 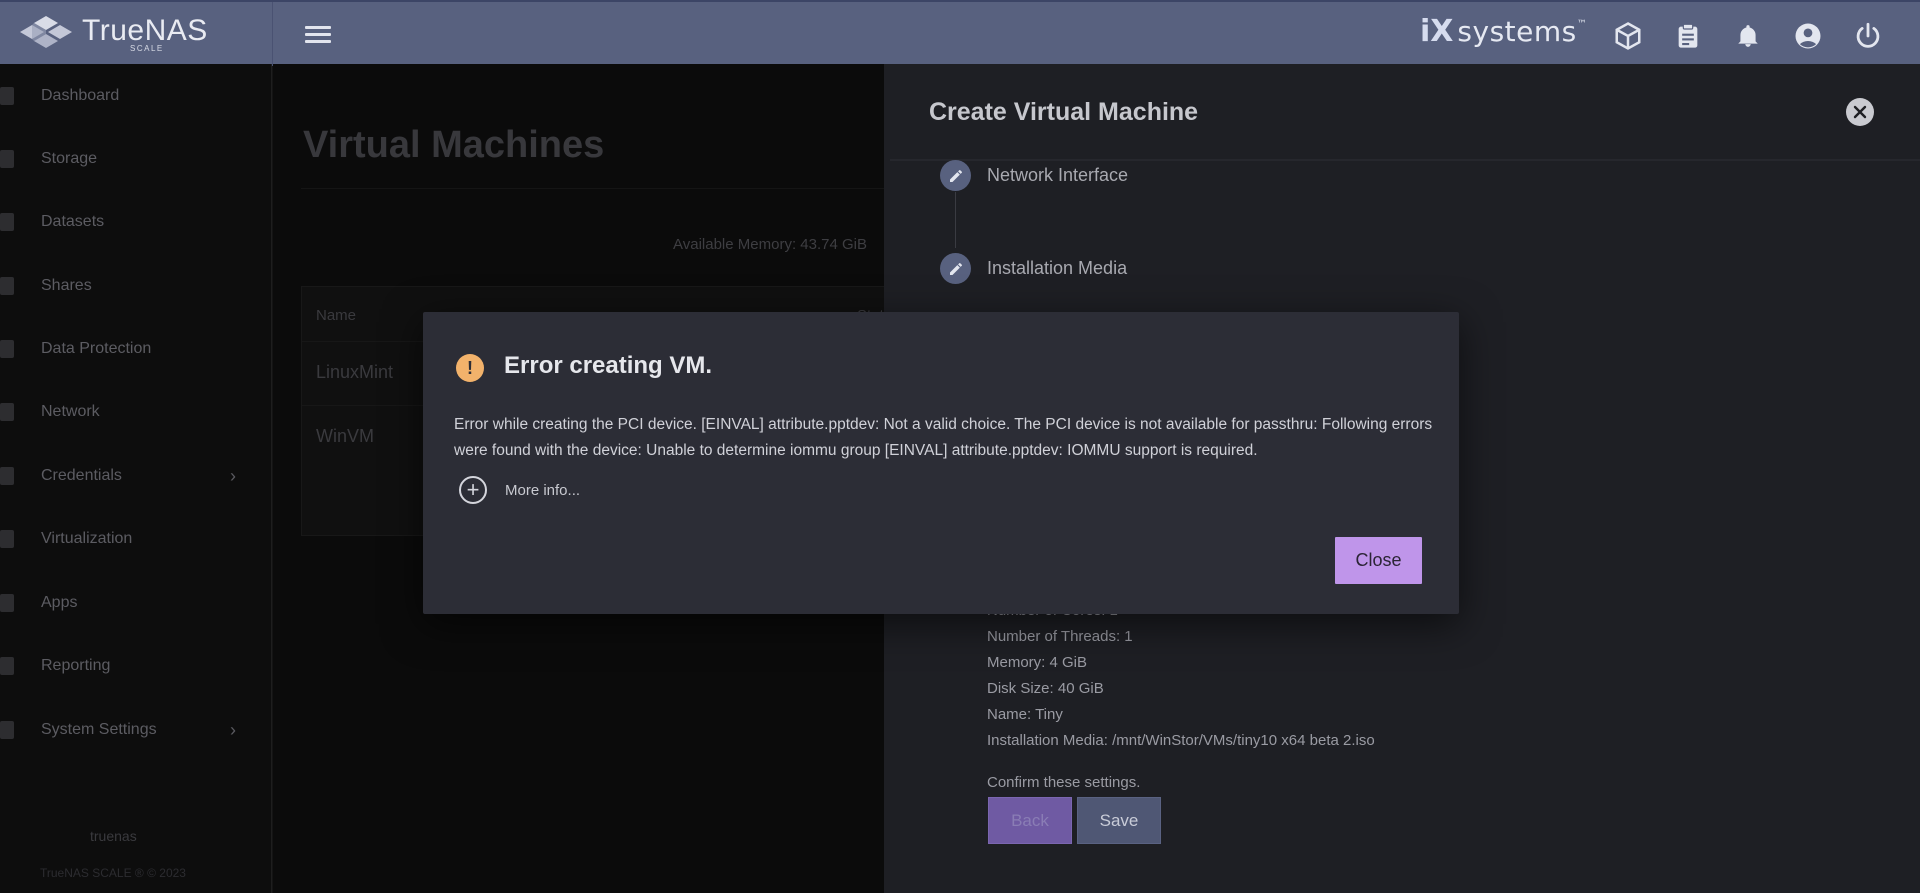 What do you see at coordinates (7, 666) in the screenshot?
I see `chart-icon` at bounding box center [7, 666].